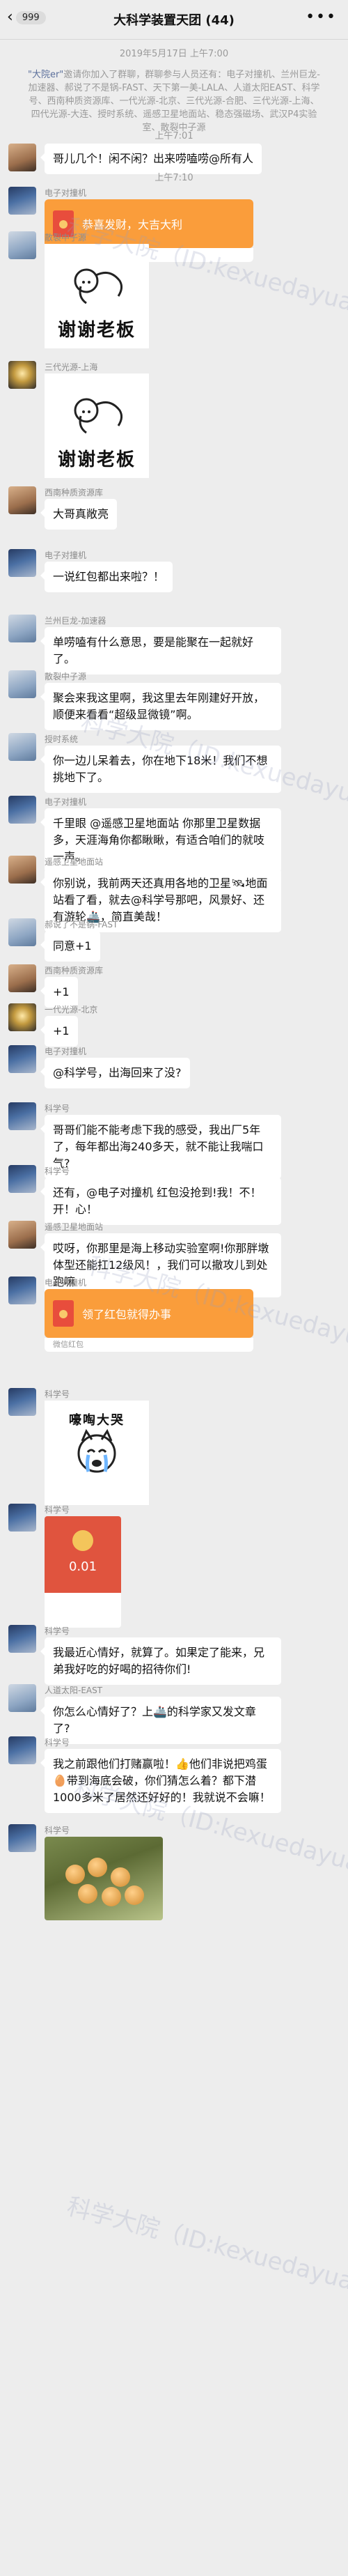 The height and width of the screenshot is (2576, 348). What do you see at coordinates (71, 367) in the screenshot?
I see `sender-name: 三代光源-上海` at bounding box center [71, 367].